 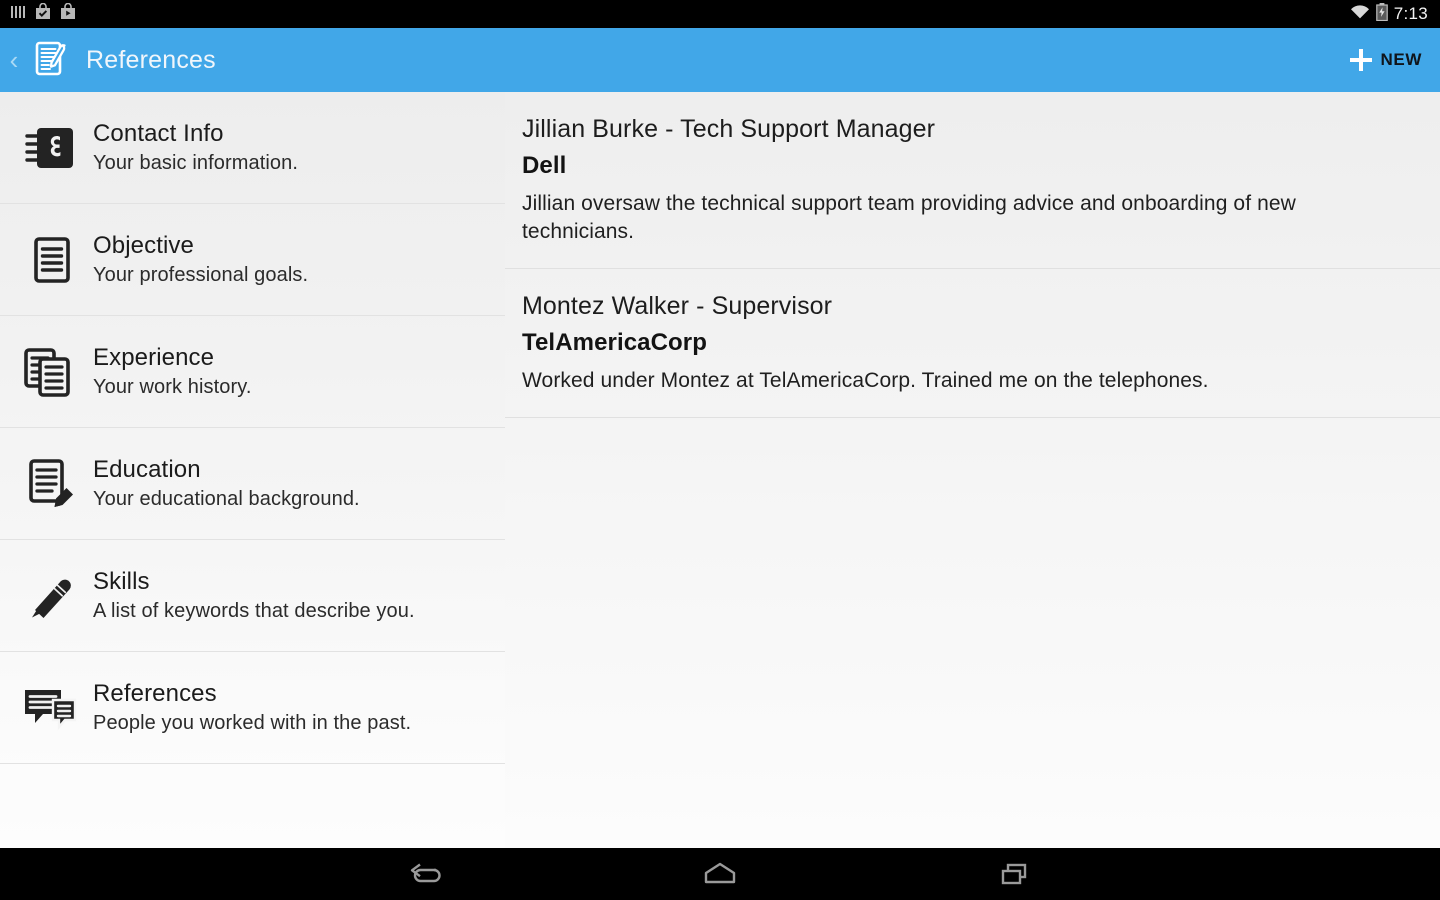 I want to click on document-pencil-icon, so click(x=52, y=484).